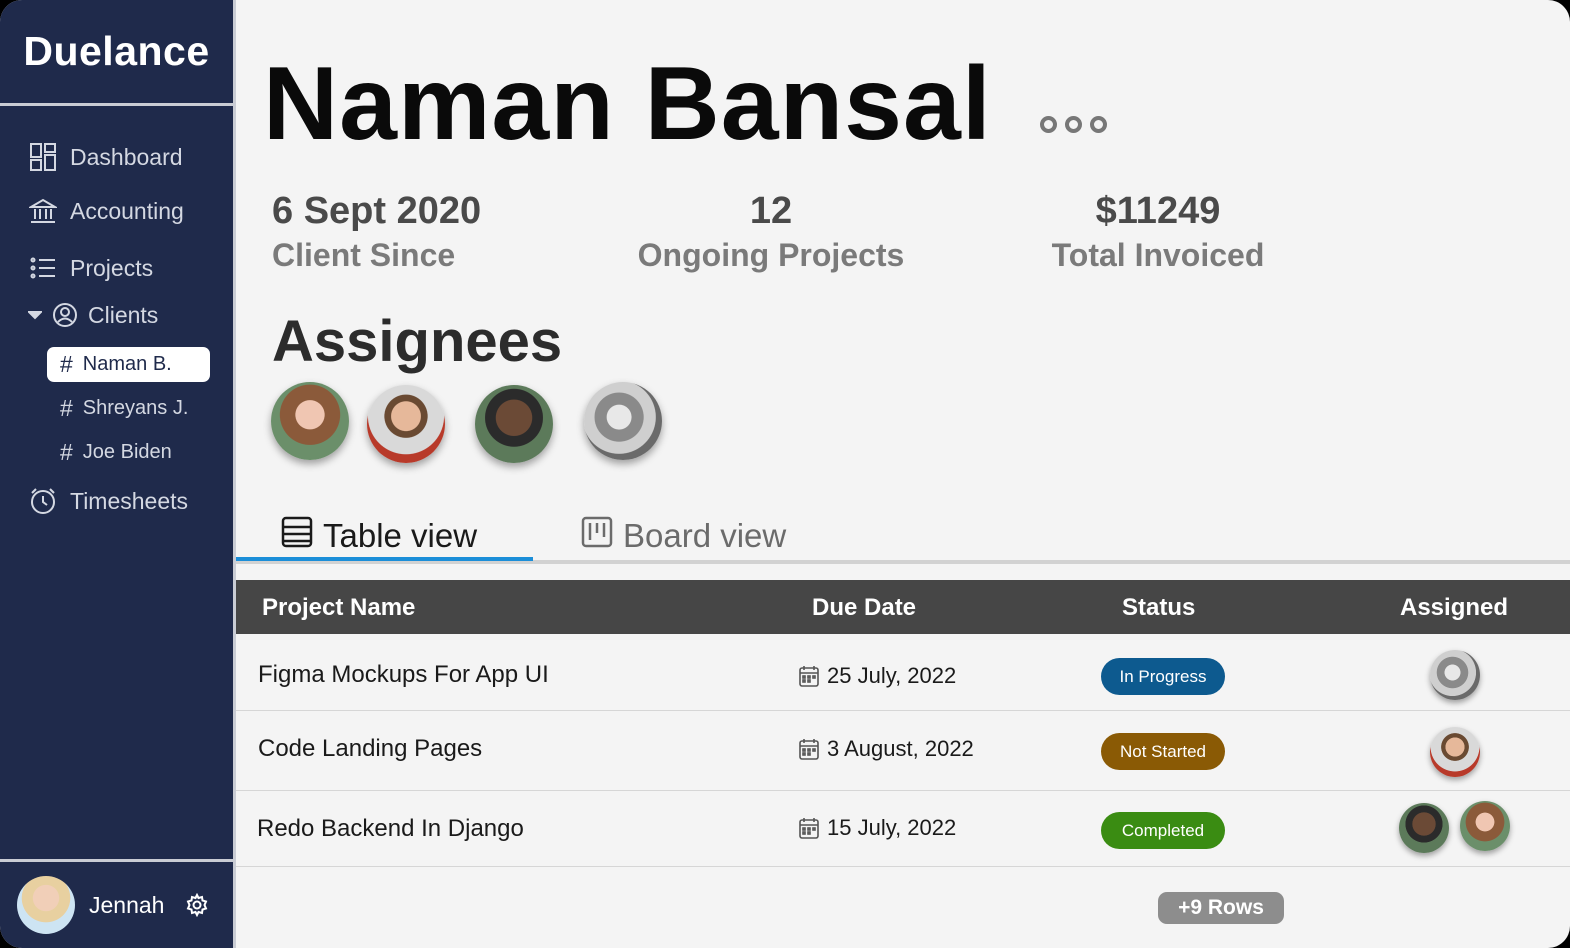  What do you see at coordinates (384, 559) in the screenshot?
I see `active-tab-indicator` at bounding box center [384, 559].